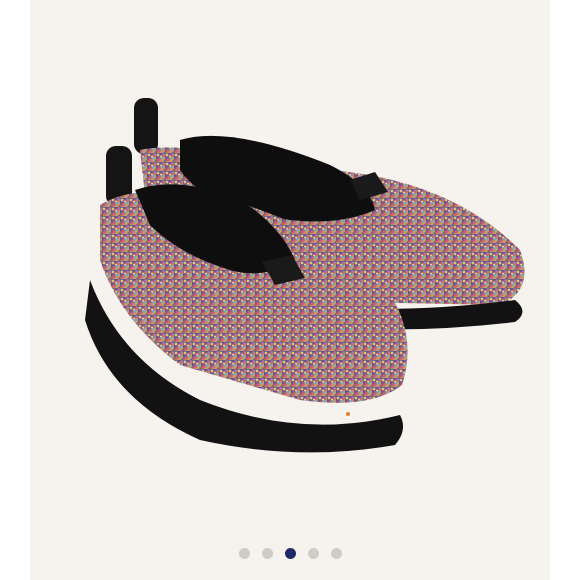 Image resolution: width=580 pixels, height=580 pixels. I want to click on carousel-pagination, so click(290, 553).